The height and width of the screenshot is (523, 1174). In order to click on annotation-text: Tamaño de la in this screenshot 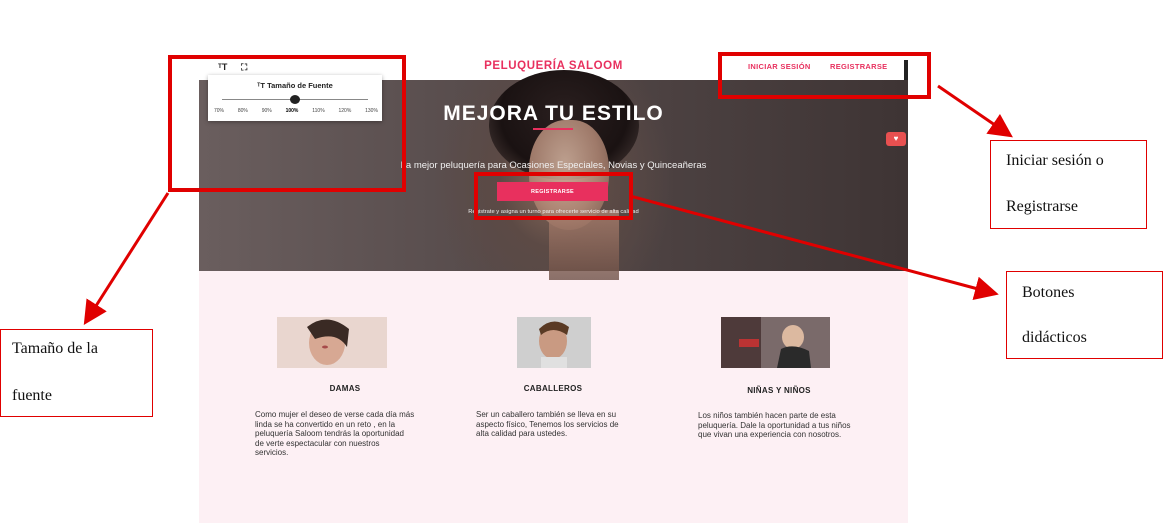, I will do `click(55, 348)`.